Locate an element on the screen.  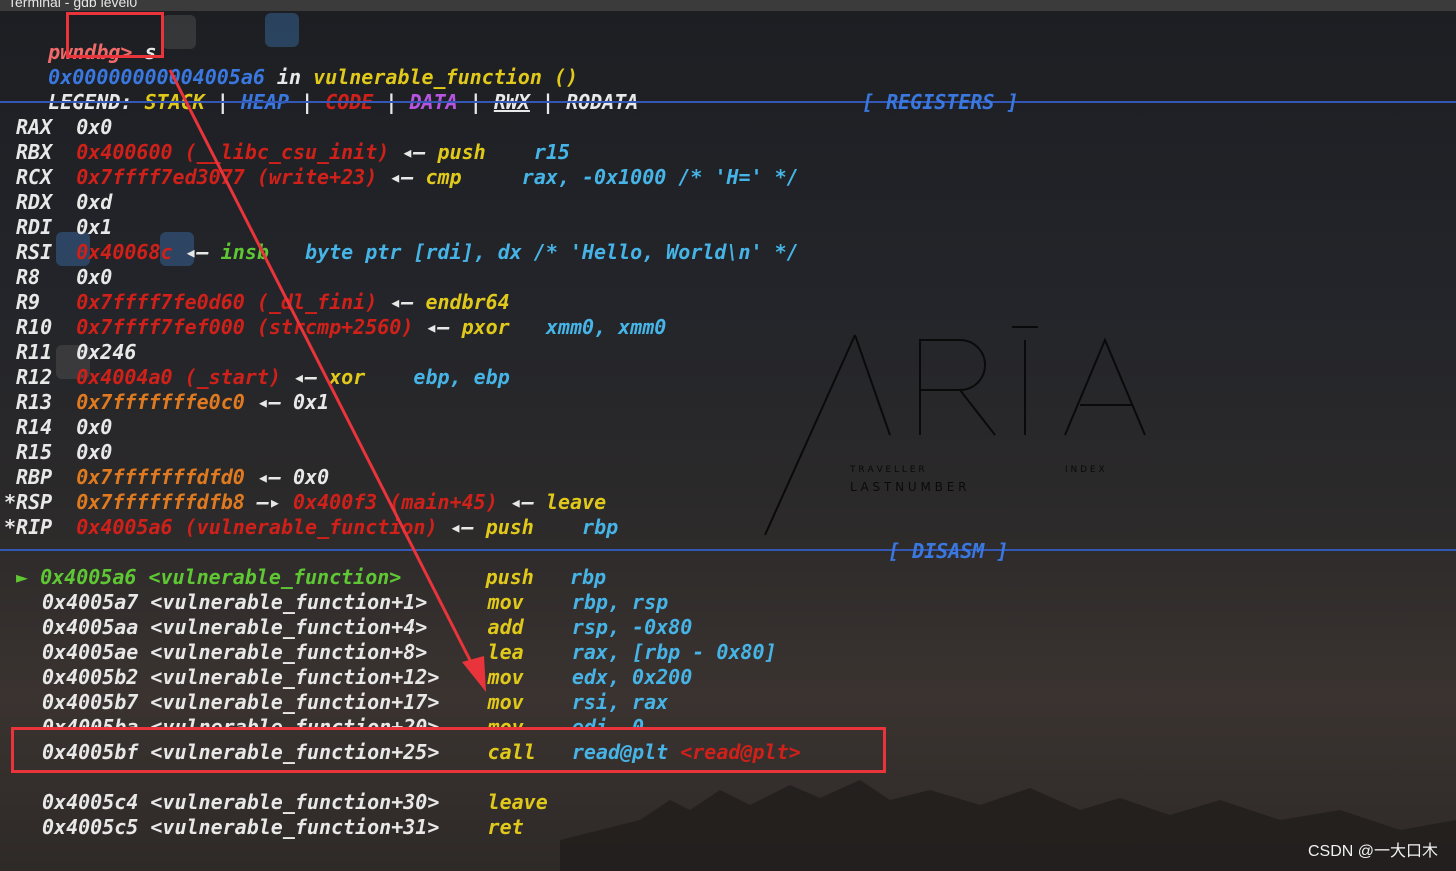
registers-separator is located at coordinates (728, 102).